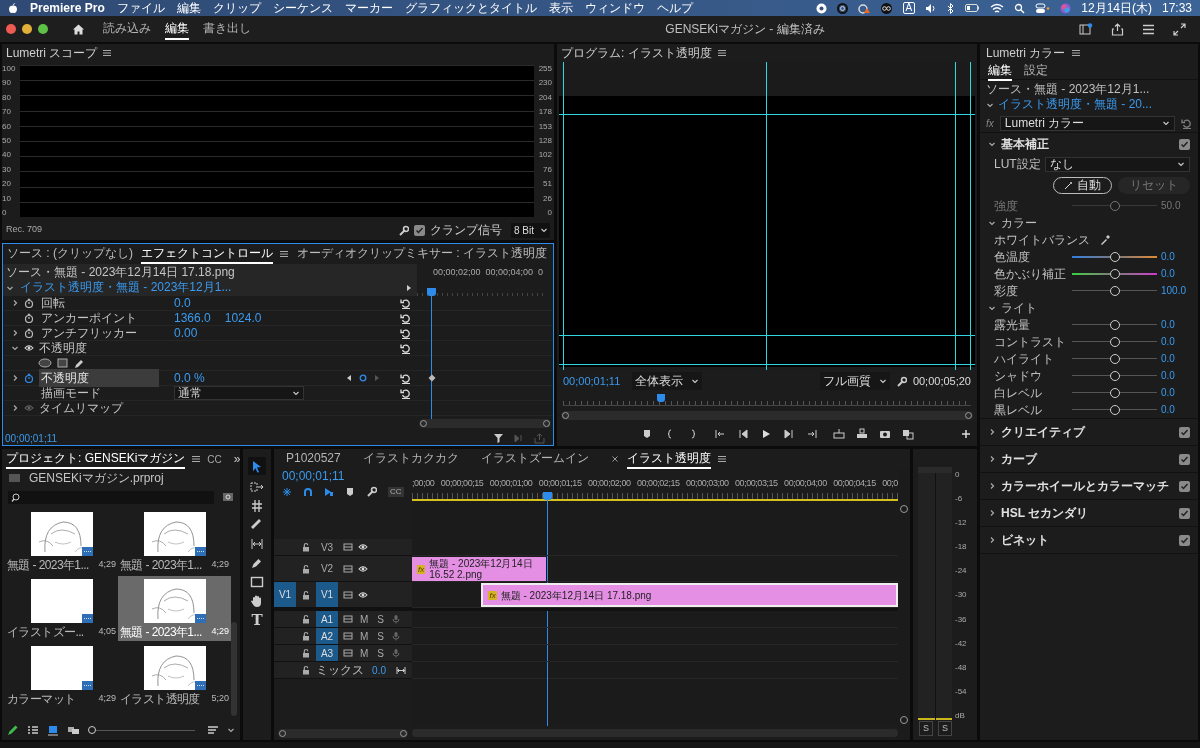 The height and width of the screenshot is (748, 1200). What do you see at coordinates (909, 8) in the screenshot?
I see `input-source: A` at bounding box center [909, 8].